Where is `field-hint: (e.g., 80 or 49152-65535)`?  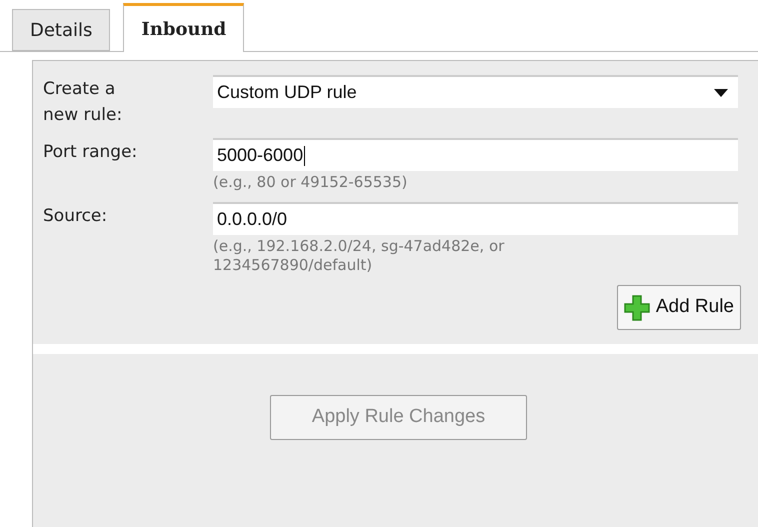
field-hint: (e.g., 80 or 49152-65535) is located at coordinates (310, 182).